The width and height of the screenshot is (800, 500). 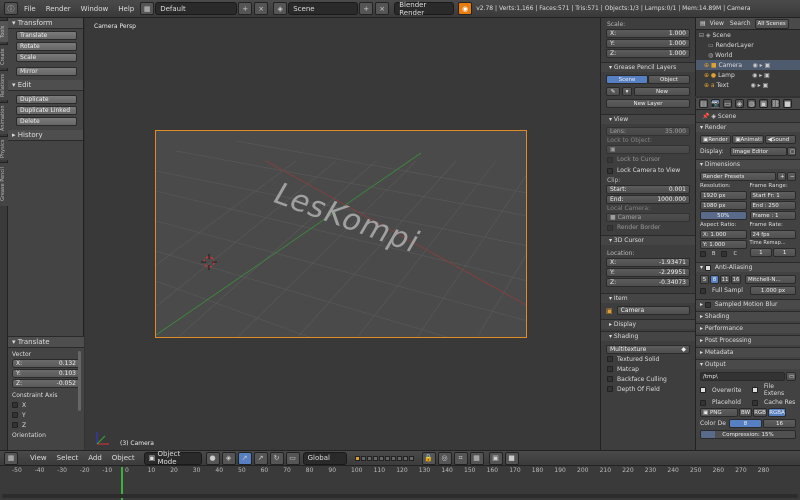 What do you see at coordinates (627, 91) in the screenshot?
I see `gp-browse-icon: ▾` at bounding box center [627, 91].